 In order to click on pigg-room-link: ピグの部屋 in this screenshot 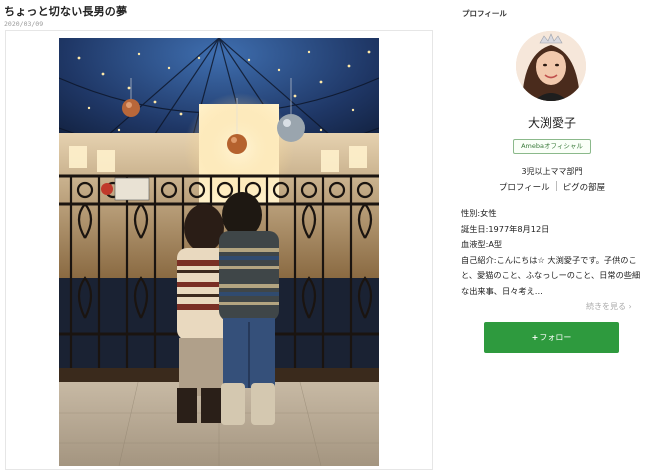, I will do `click(584, 188)`.